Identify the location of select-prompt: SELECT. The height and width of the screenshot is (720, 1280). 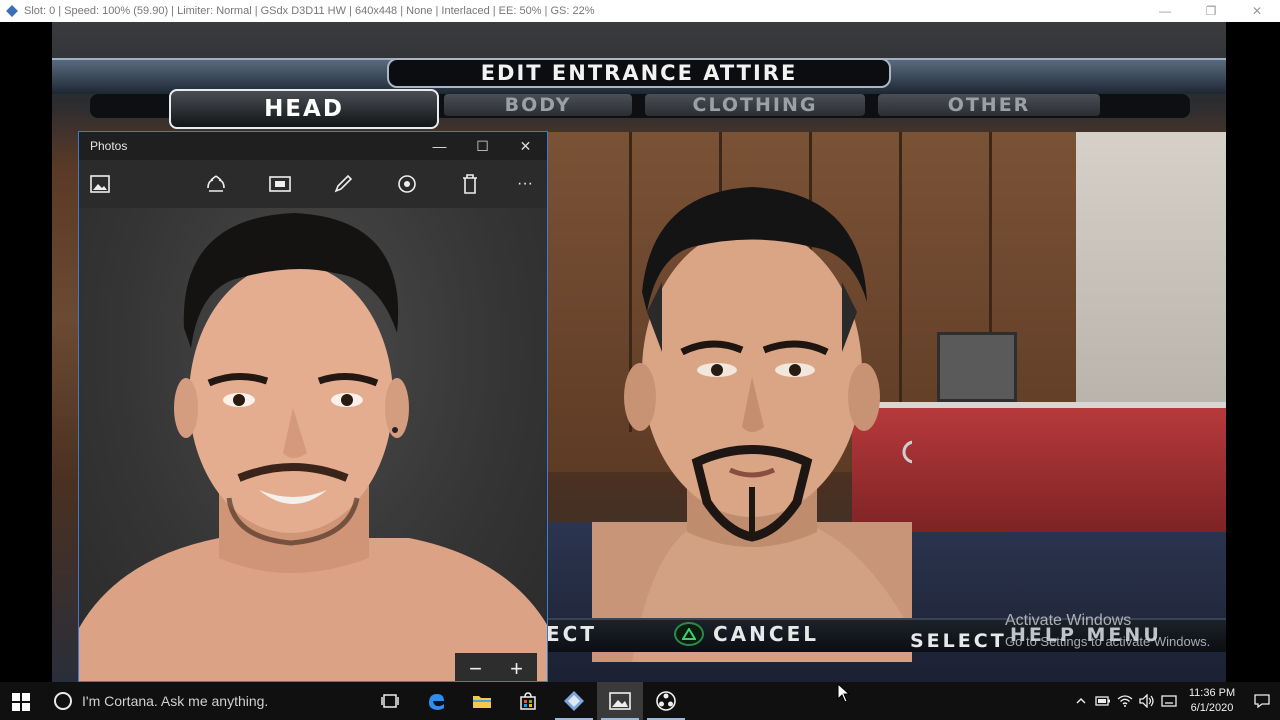
(958, 641).